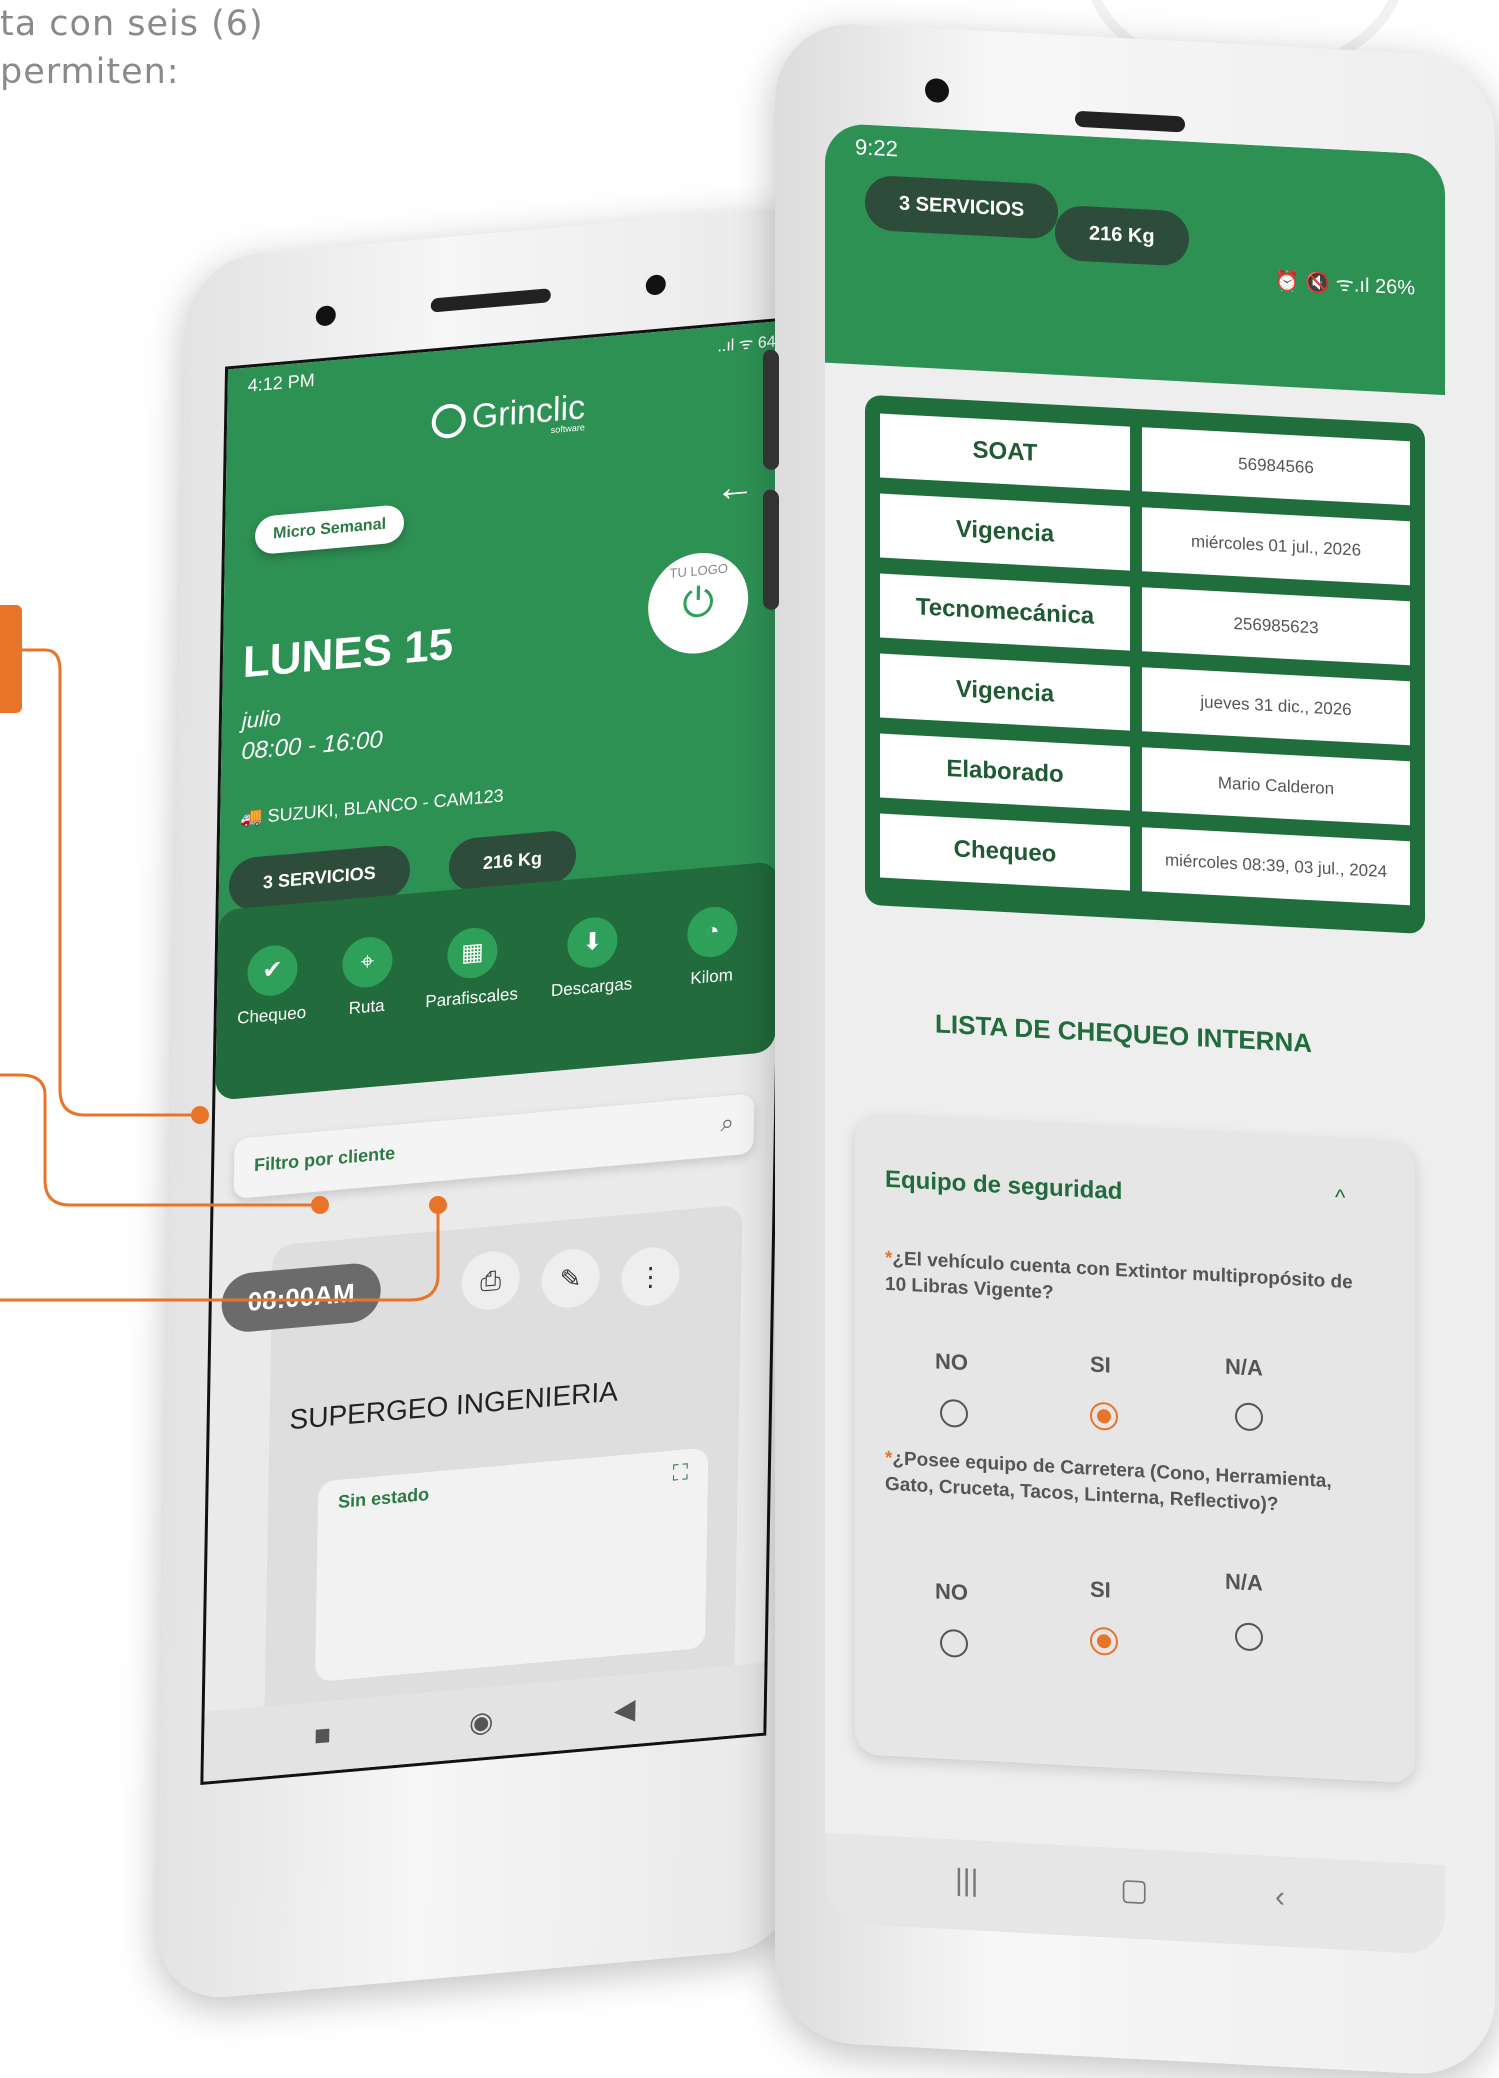 Image resolution: width=1499 pixels, height=2078 pixels. I want to click on callout-connectors, so click(223, 975).